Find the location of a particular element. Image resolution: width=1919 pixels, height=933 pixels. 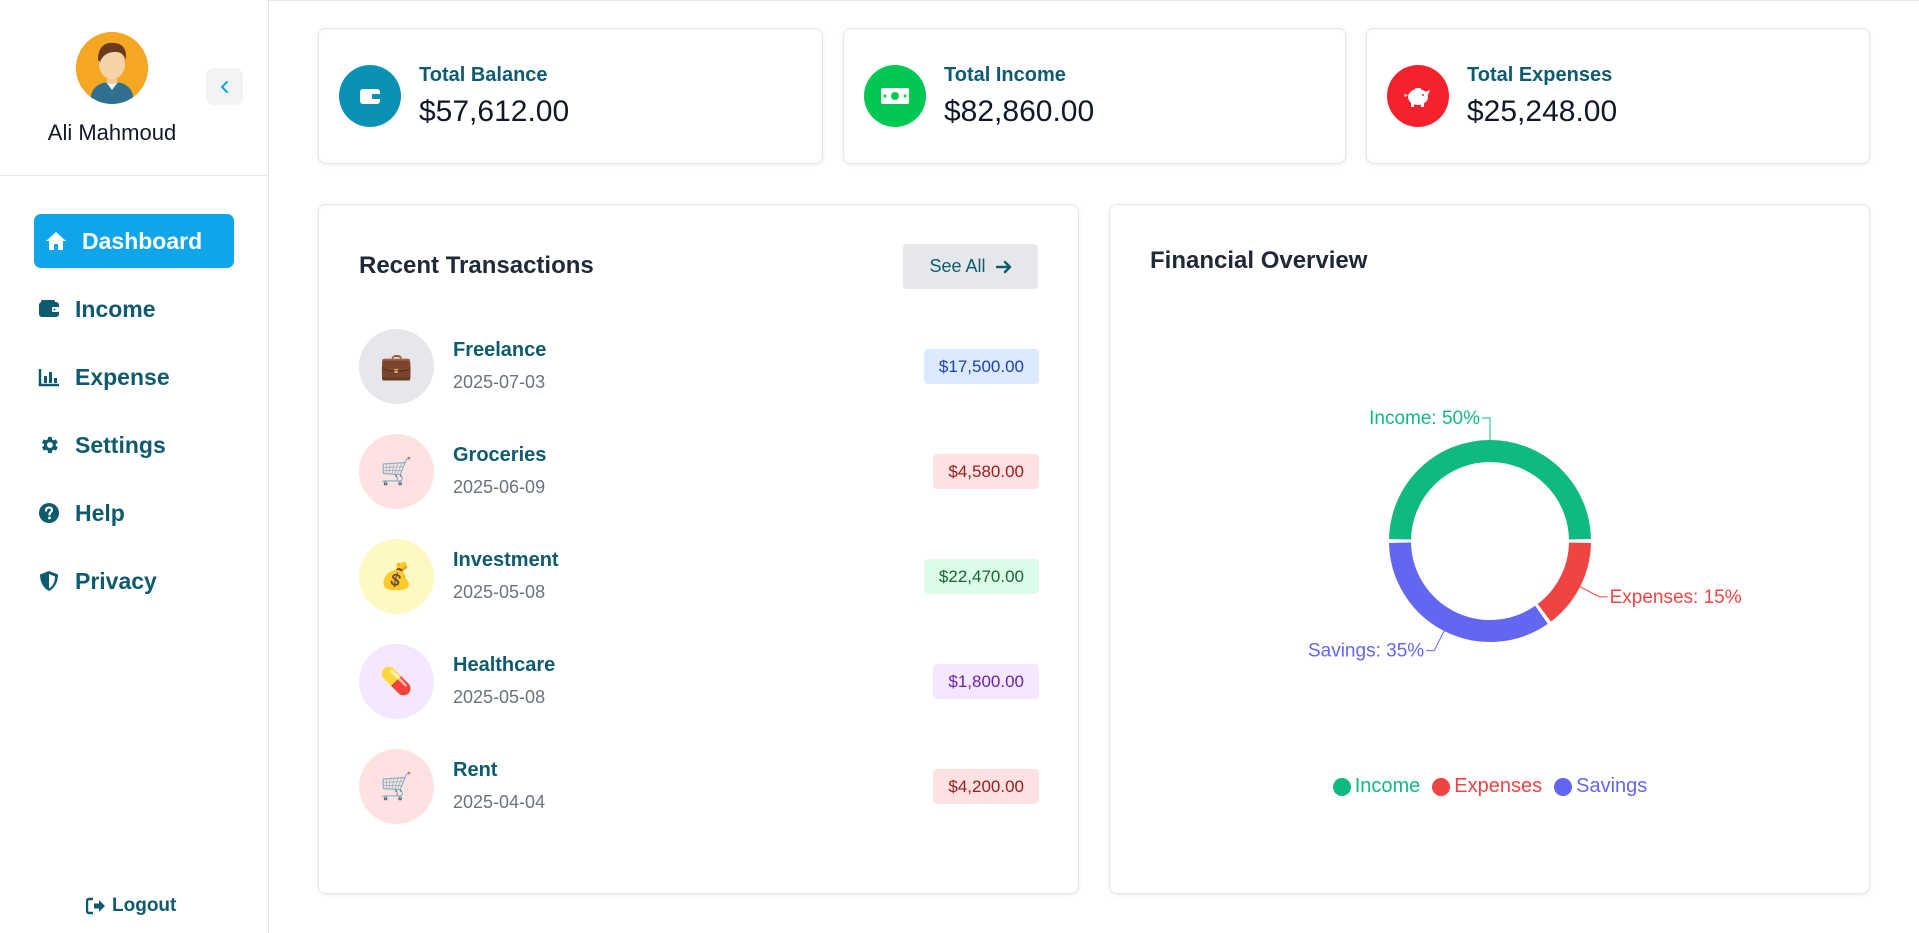

profile-name: Ali Mahmoud is located at coordinates (112, 132).